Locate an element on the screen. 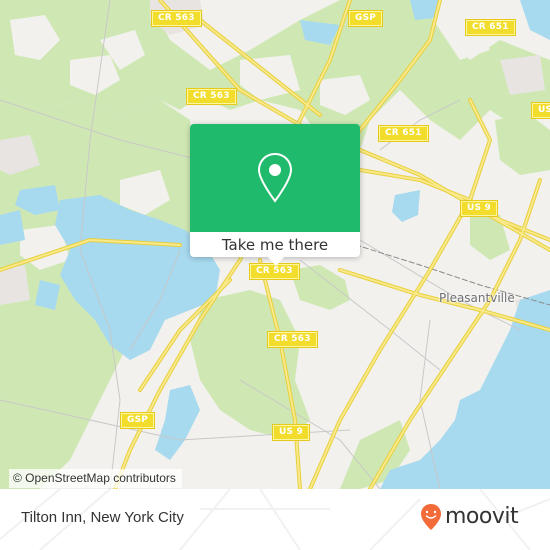  take-me-there-button: Take me there is located at coordinates (275, 244).